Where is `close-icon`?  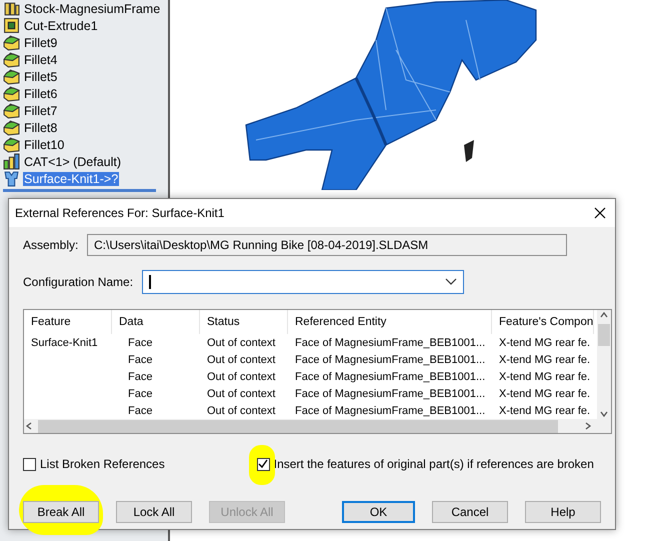
close-icon is located at coordinates (600, 213).